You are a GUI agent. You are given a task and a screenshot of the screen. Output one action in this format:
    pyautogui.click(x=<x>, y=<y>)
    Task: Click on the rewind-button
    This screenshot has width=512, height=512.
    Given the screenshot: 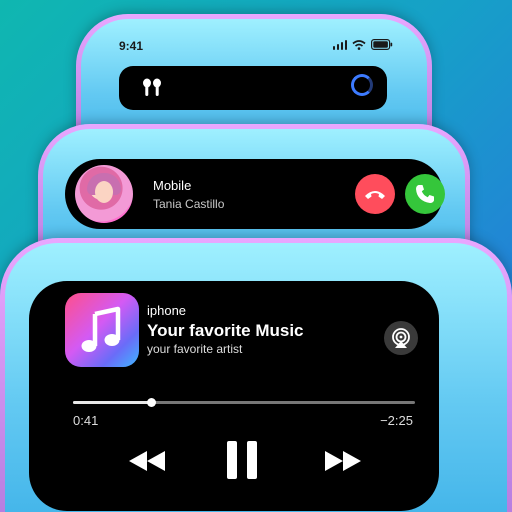 What is the action you would take?
    pyautogui.click(x=147, y=461)
    